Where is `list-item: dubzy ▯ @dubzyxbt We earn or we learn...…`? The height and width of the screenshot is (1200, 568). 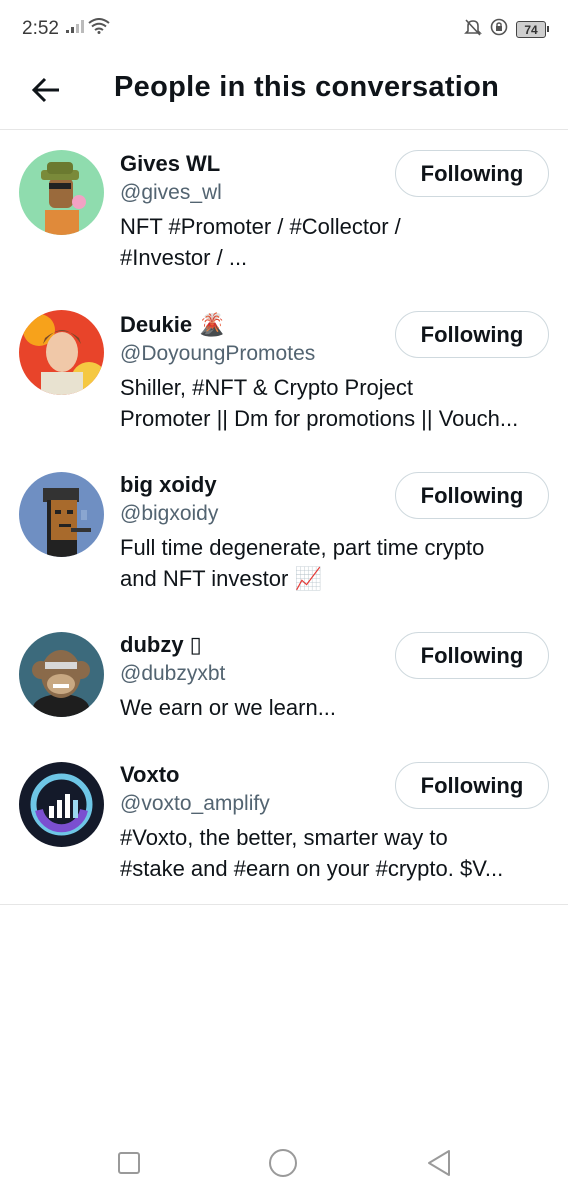 list-item: dubzy ▯ @dubzyxbt We earn or we learn...… is located at coordinates (284, 681).